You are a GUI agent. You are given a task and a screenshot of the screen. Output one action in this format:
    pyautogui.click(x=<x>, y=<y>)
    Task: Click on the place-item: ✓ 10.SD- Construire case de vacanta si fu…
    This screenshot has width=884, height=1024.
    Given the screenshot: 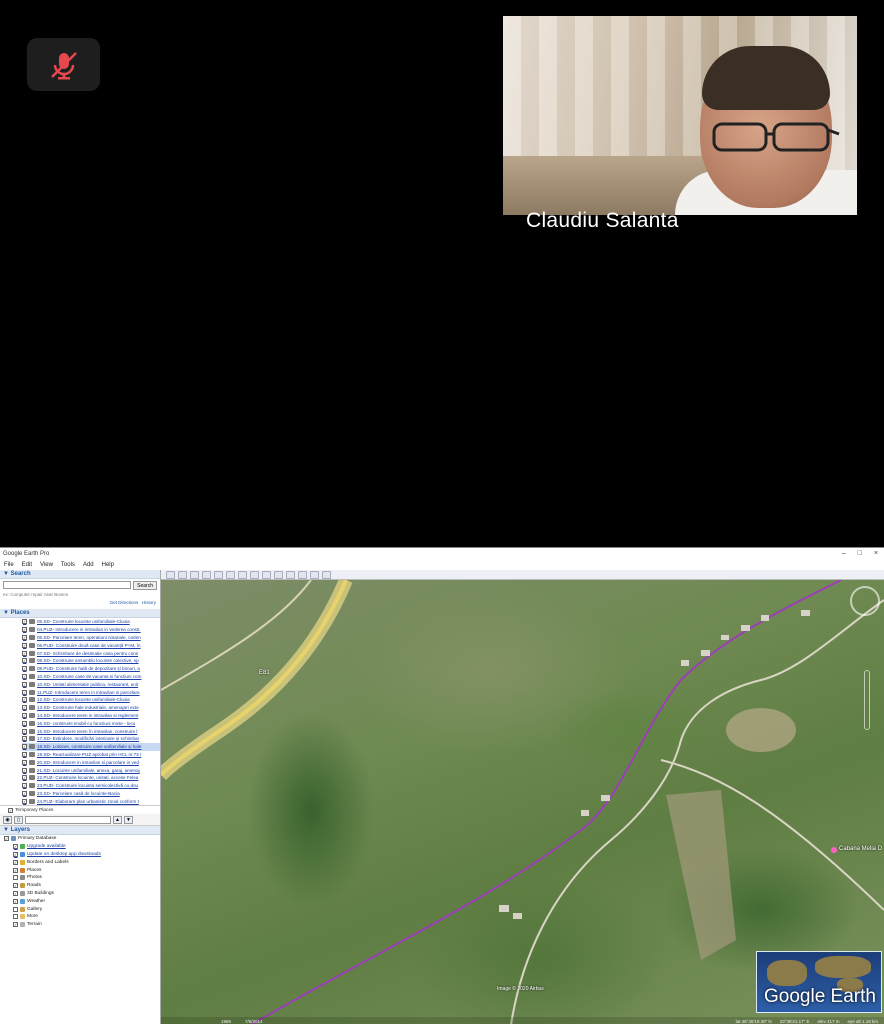 What is the action you would take?
    pyautogui.click(x=91, y=677)
    